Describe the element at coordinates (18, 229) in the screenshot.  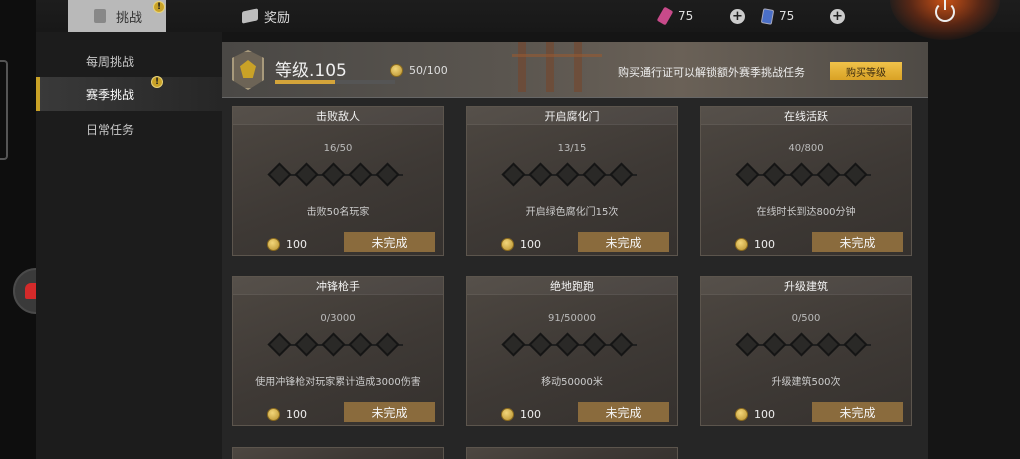
I see `screen-left-edge` at that location.